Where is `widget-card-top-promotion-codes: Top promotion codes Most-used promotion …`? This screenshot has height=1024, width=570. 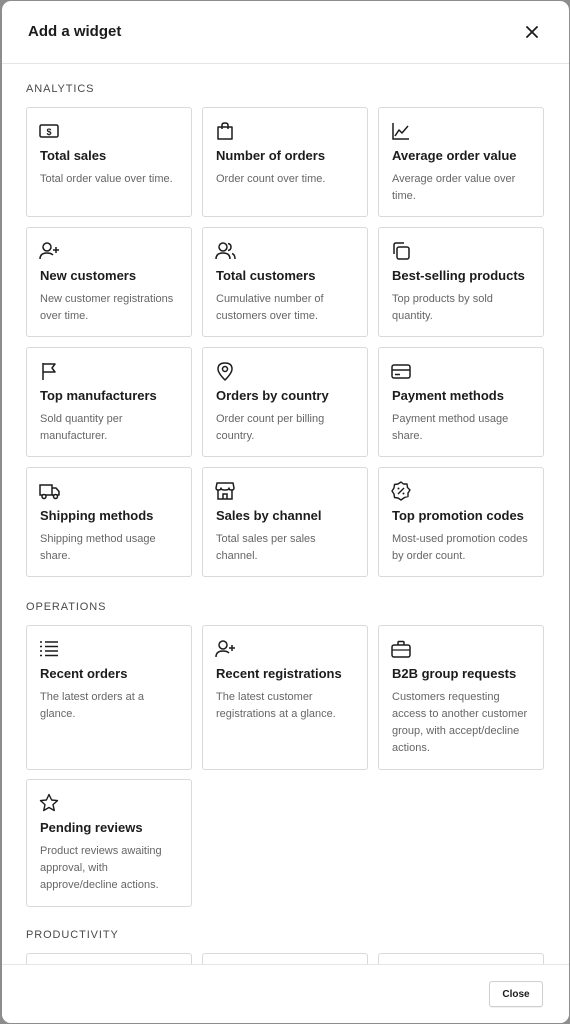
widget-card-top-promotion-codes: Top promotion codes Most-used promotion … is located at coordinates (461, 522).